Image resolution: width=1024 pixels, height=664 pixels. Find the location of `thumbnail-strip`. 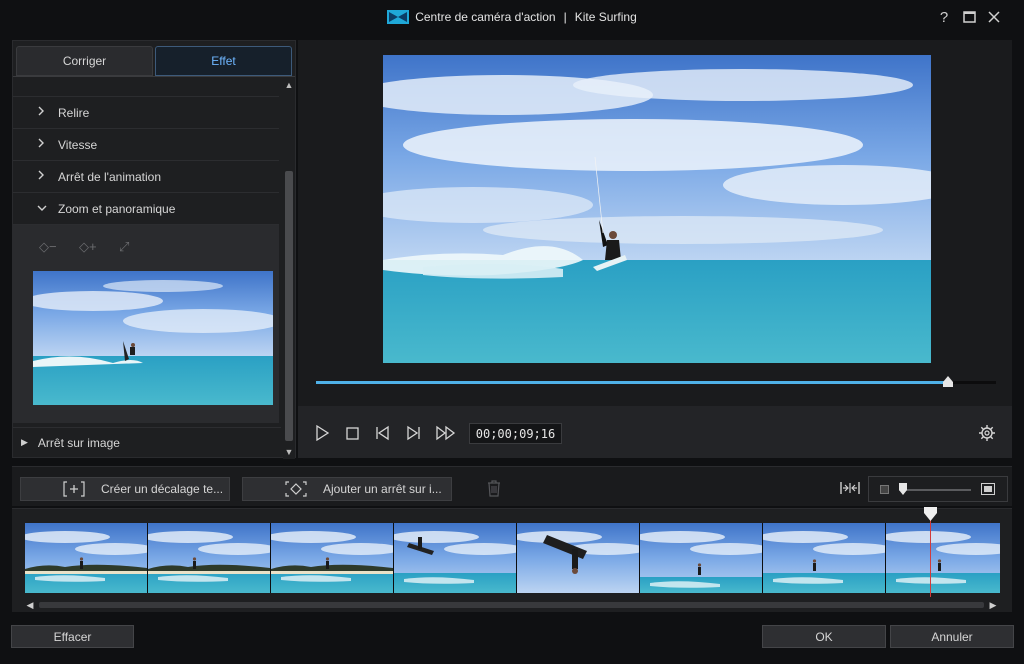

thumbnail-strip is located at coordinates (512, 558).